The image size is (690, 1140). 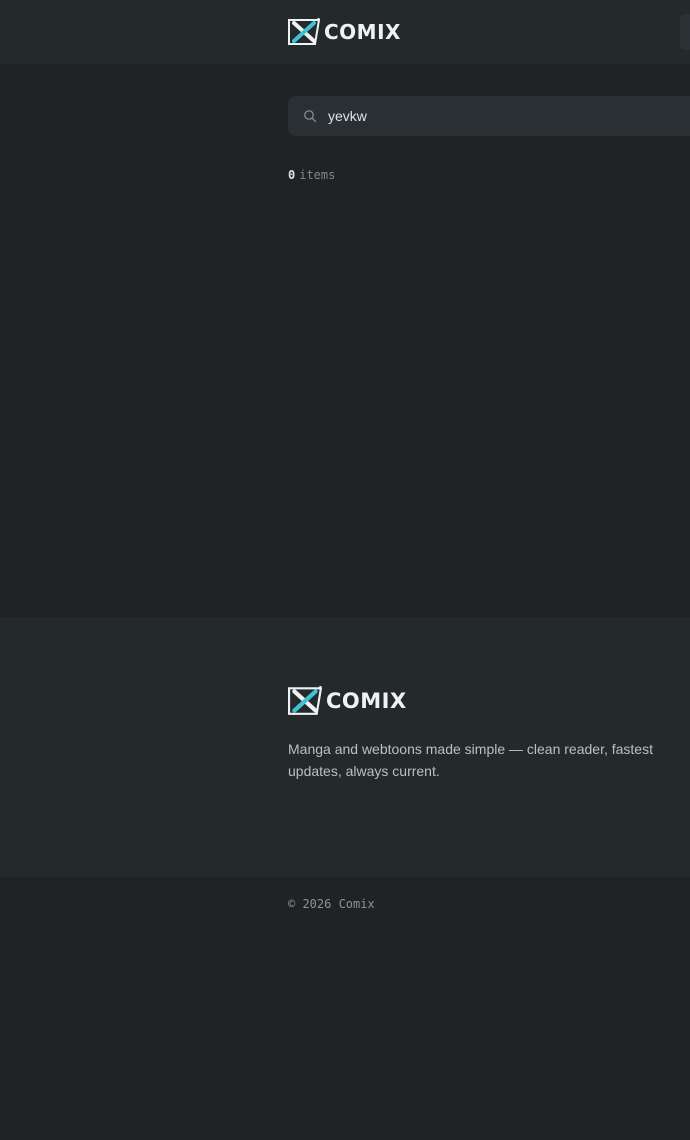 I want to click on results-count: 0 items, so click(x=311, y=175).